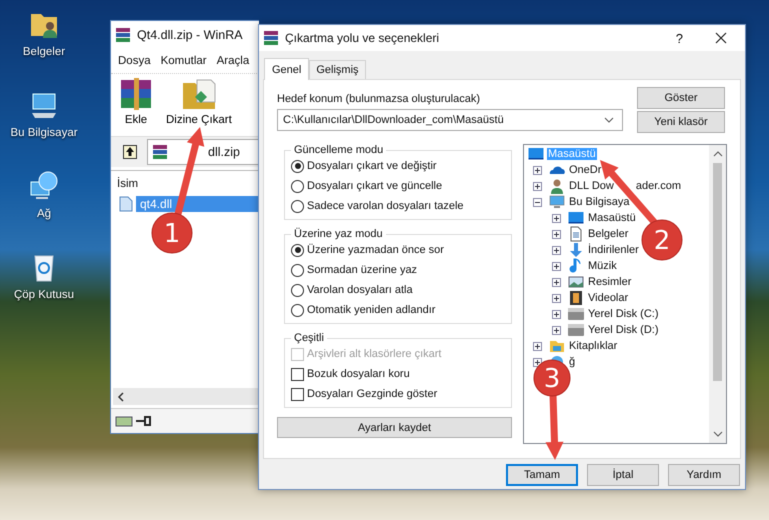 Image resolution: width=769 pixels, height=520 pixels. Describe the element at coordinates (199, 105) in the screenshot. I see `toolbar-button: Dizine Çıkart` at that location.